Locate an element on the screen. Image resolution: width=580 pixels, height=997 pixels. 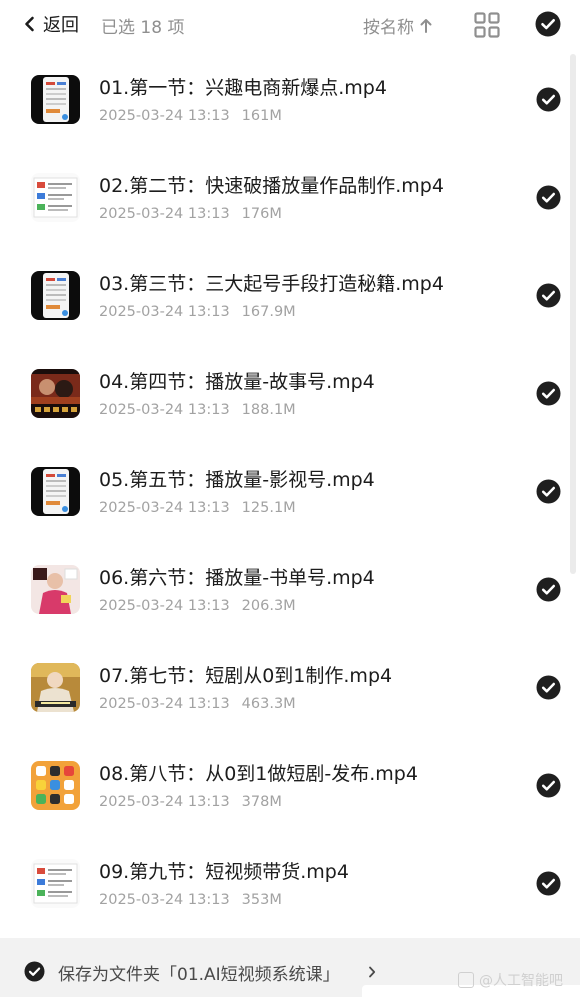
file-name: 03.第三节：三大起号手段打造秘籍.mp4 is located at coordinates (271, 284).